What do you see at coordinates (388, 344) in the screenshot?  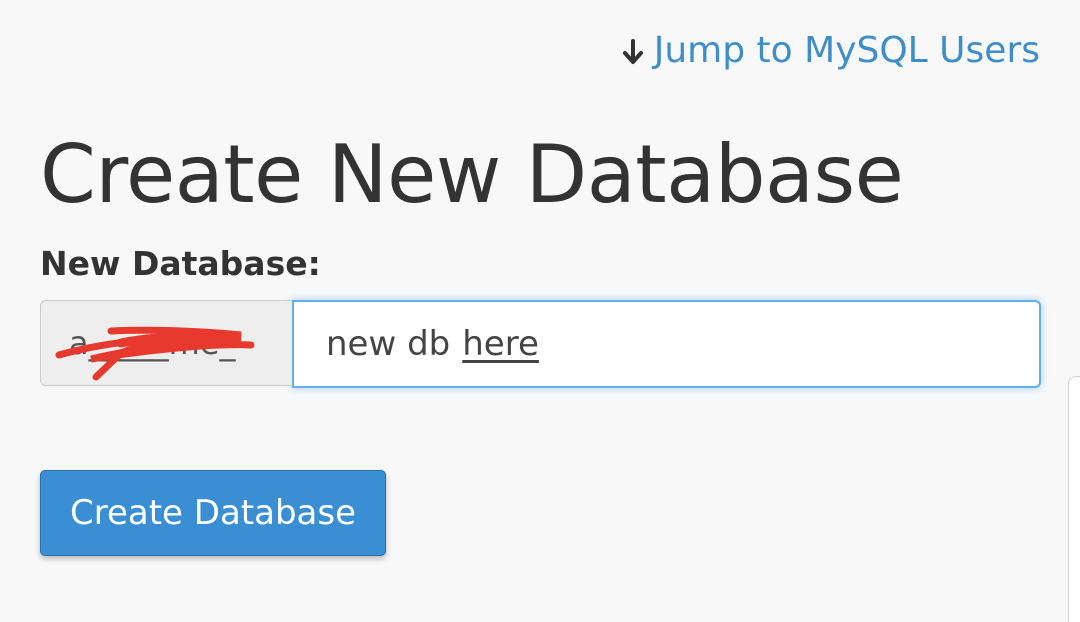 I see `input-value-text: new db` at bounding box center [388, 344].